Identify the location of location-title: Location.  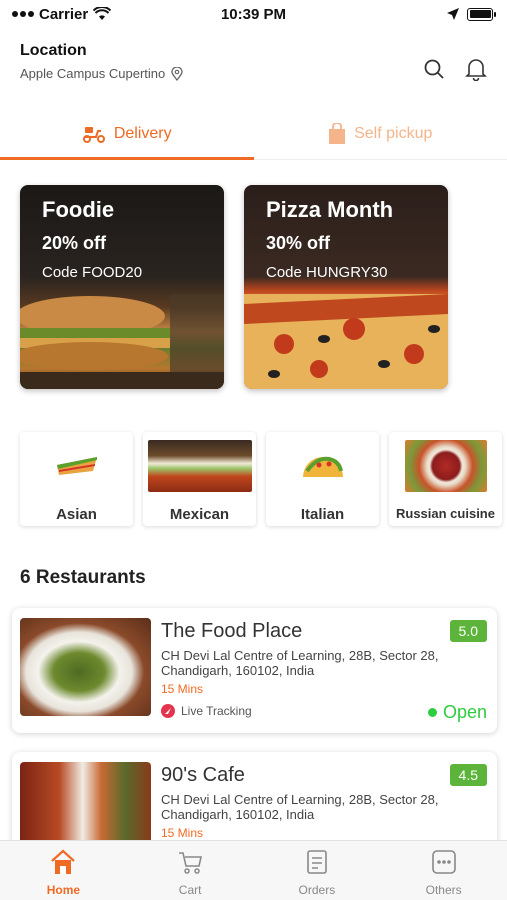
(53, 50).